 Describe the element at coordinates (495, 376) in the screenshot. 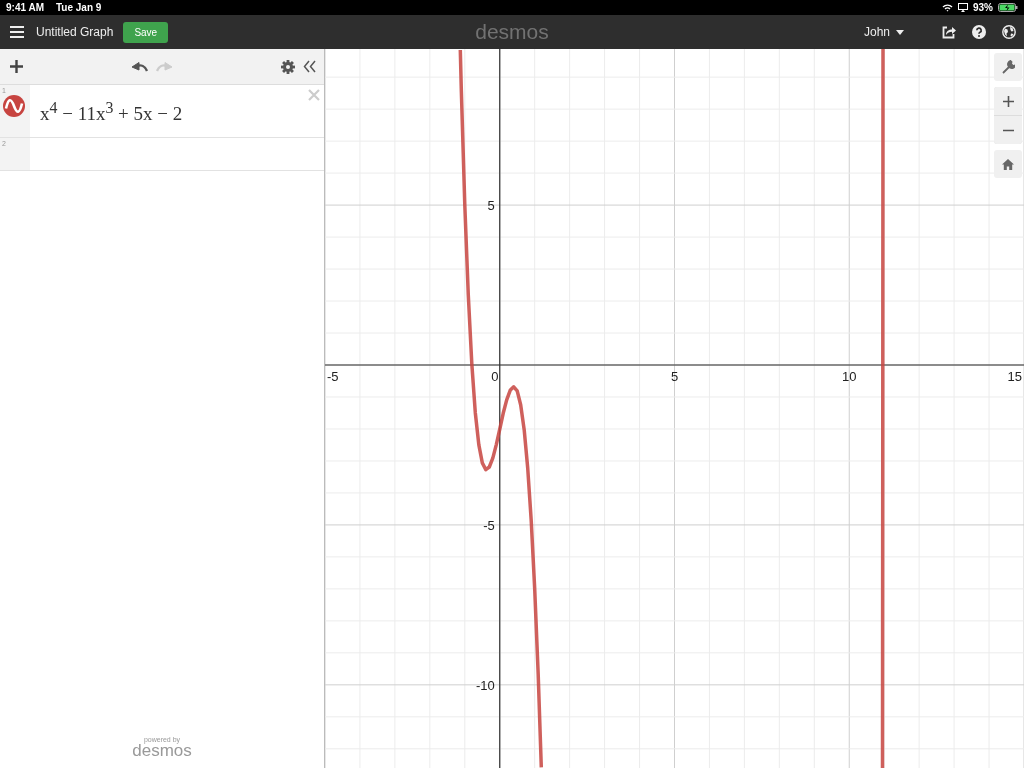

I see `axis-label: 0` at that location.